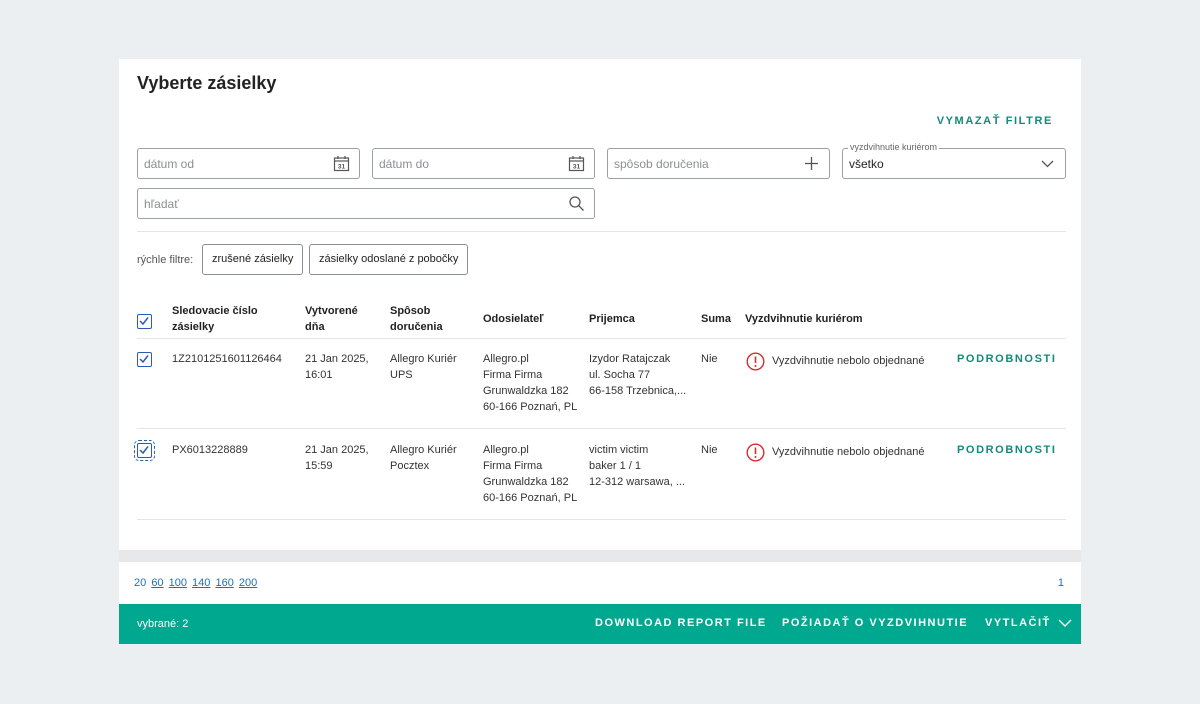  What do you see at coordinates (224, 583) in the screenshot?
I see `page-size-option: 160` at bounding box center [224, 583].